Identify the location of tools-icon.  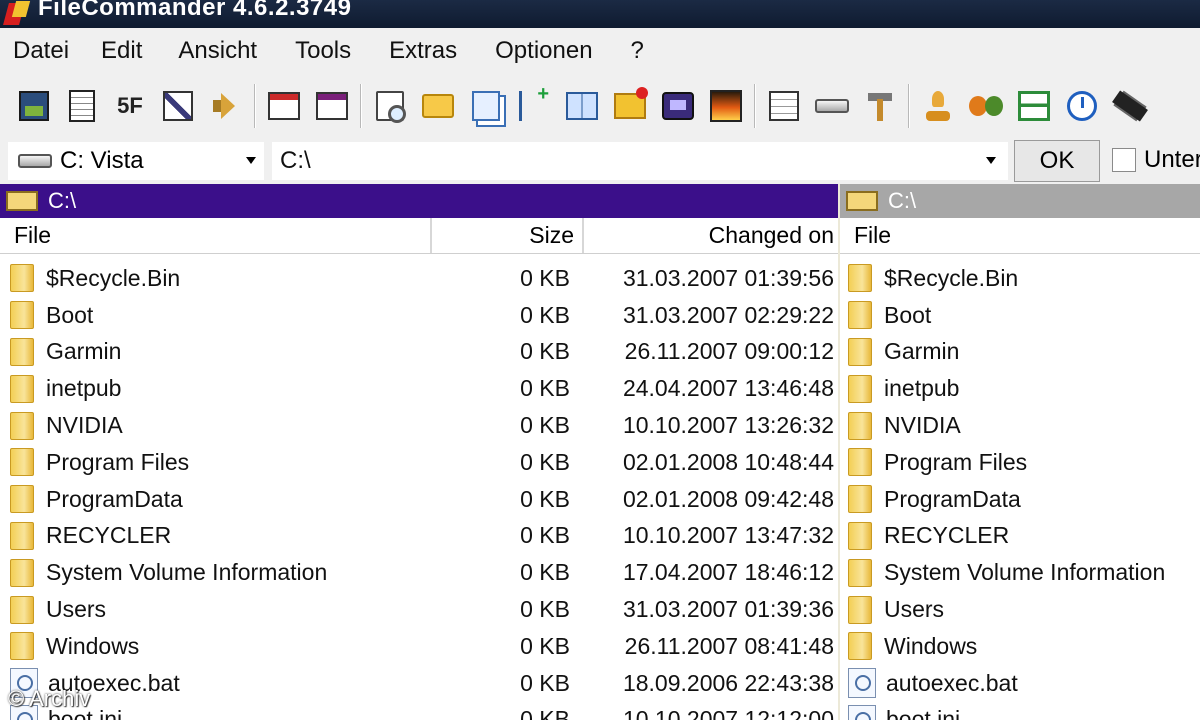
(880, 106).